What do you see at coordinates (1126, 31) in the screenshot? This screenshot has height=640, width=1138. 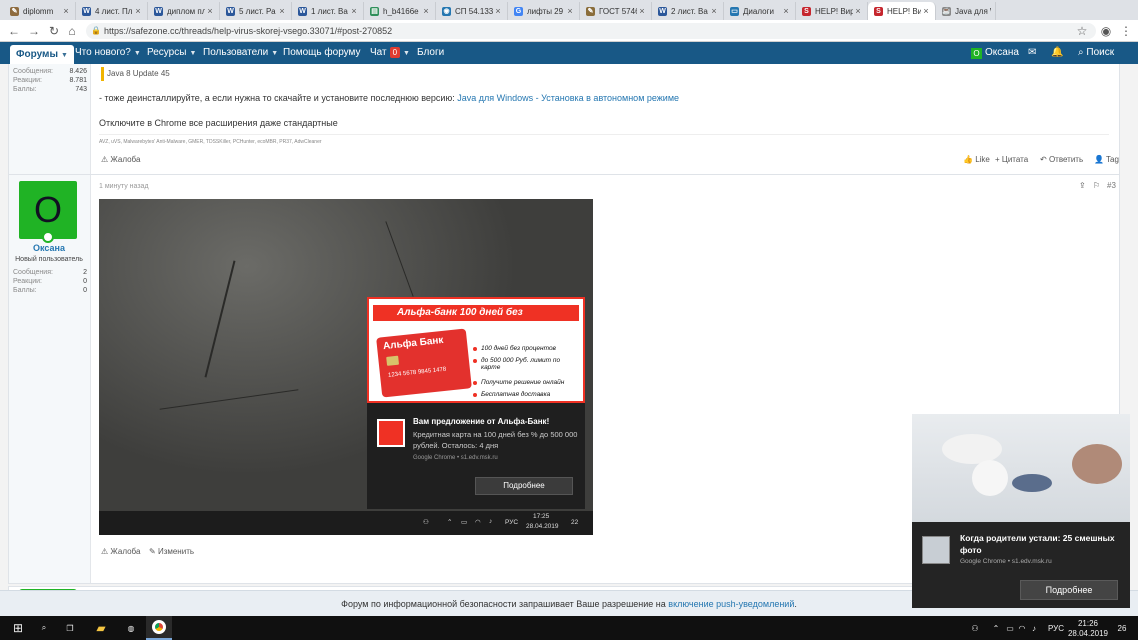 I see `menu-icon: ⋮` at bounding box center [1126, 31].